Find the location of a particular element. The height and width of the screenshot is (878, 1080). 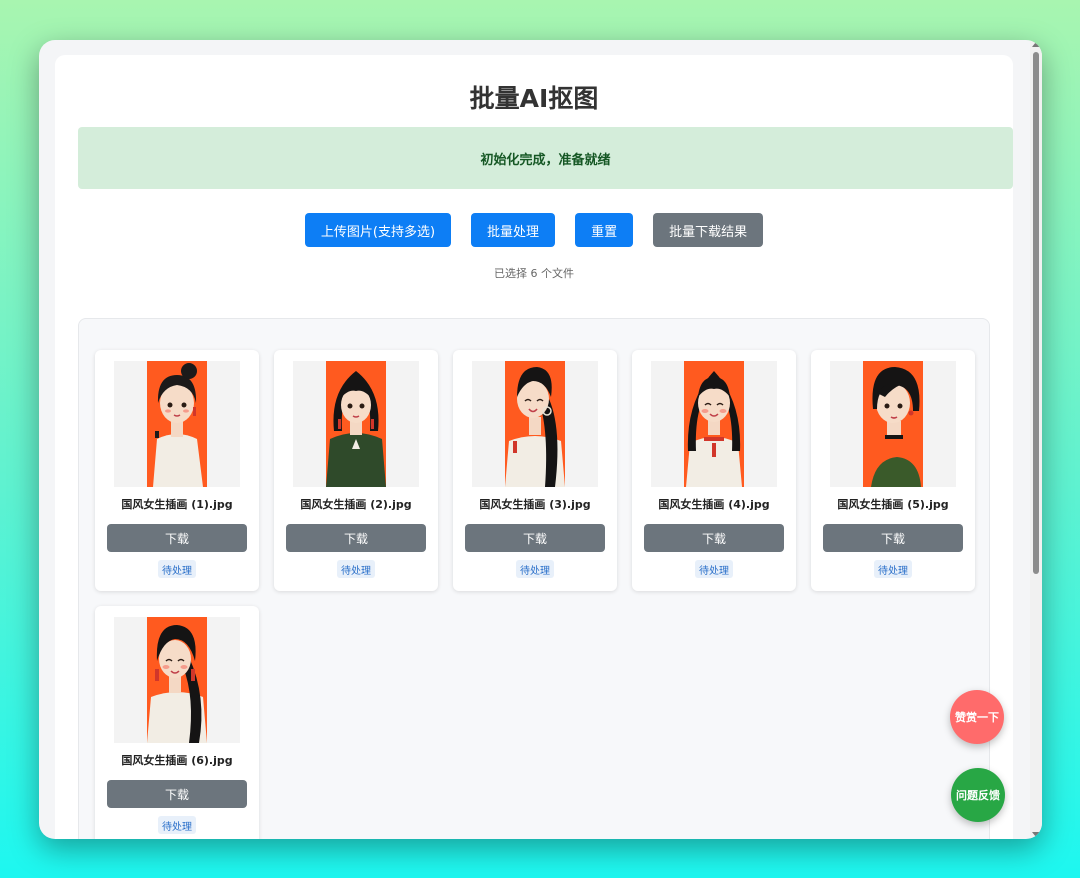

toolbar: 上传图片(支持多选) 批量处理 重置 批量下载结果 is located at coordinates (534, 230).